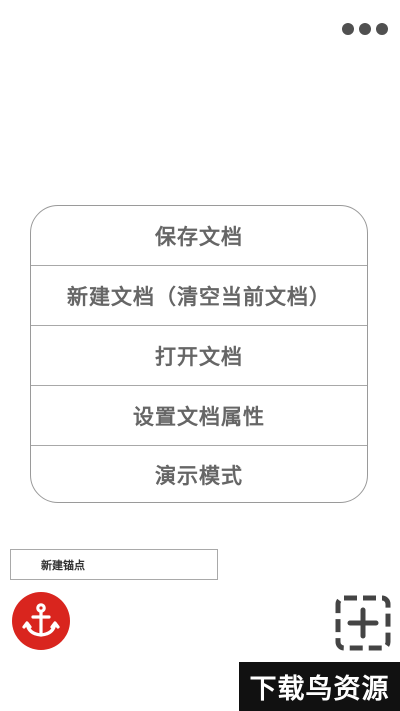 This screenshot has height=711, width=400. I want to click on add-square-dashed-icon, so click(363, 623).